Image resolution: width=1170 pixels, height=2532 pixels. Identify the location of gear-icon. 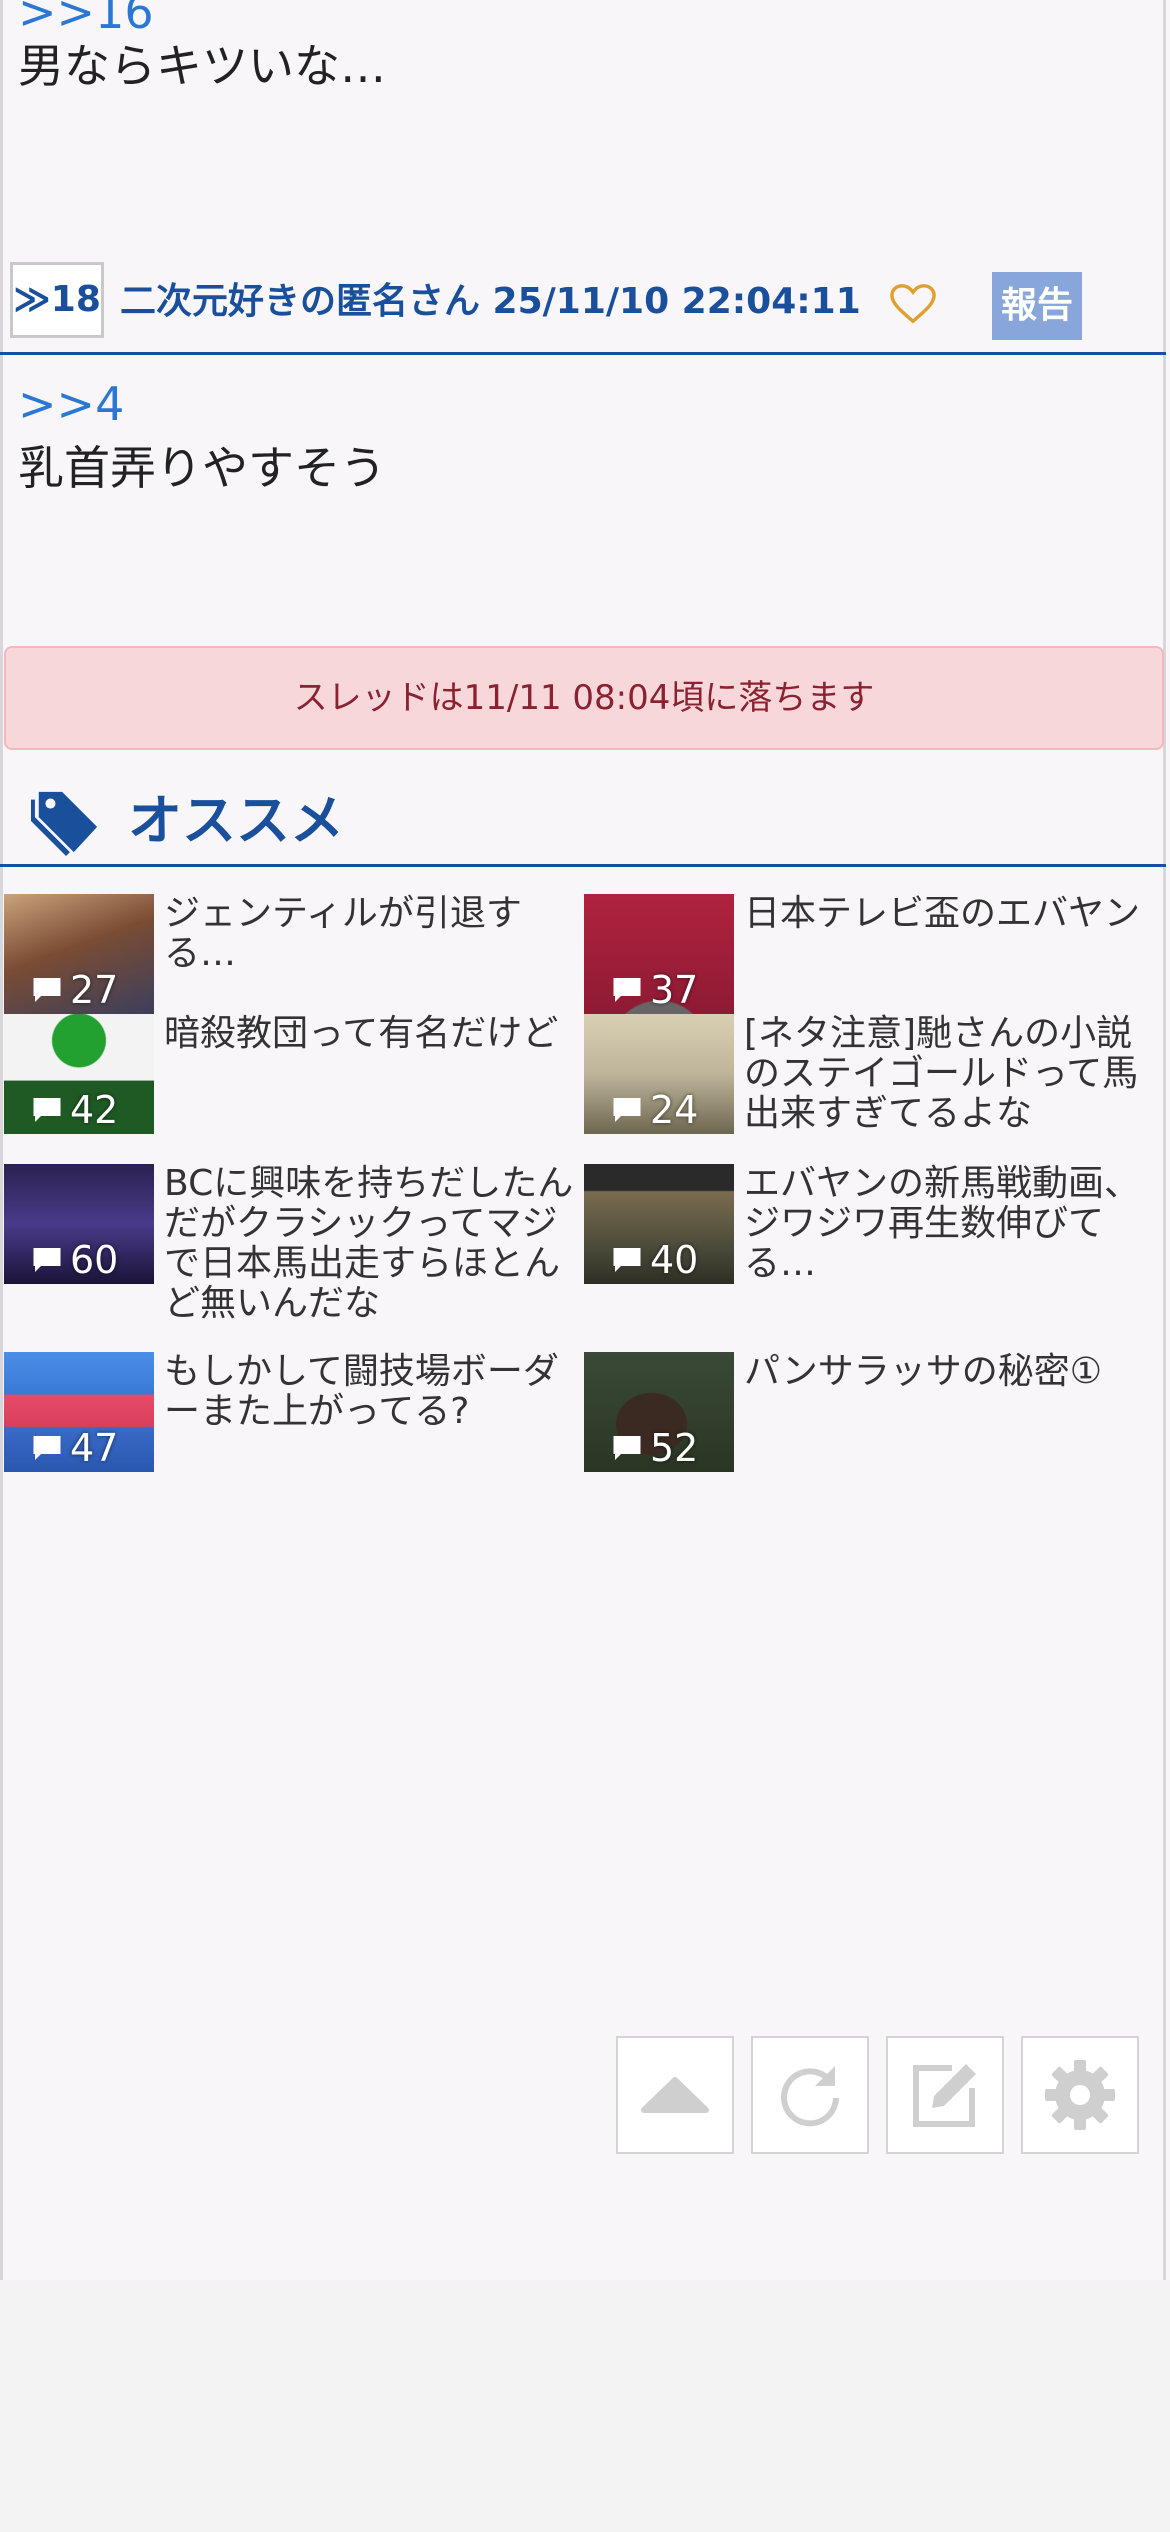
(1080, 2095).